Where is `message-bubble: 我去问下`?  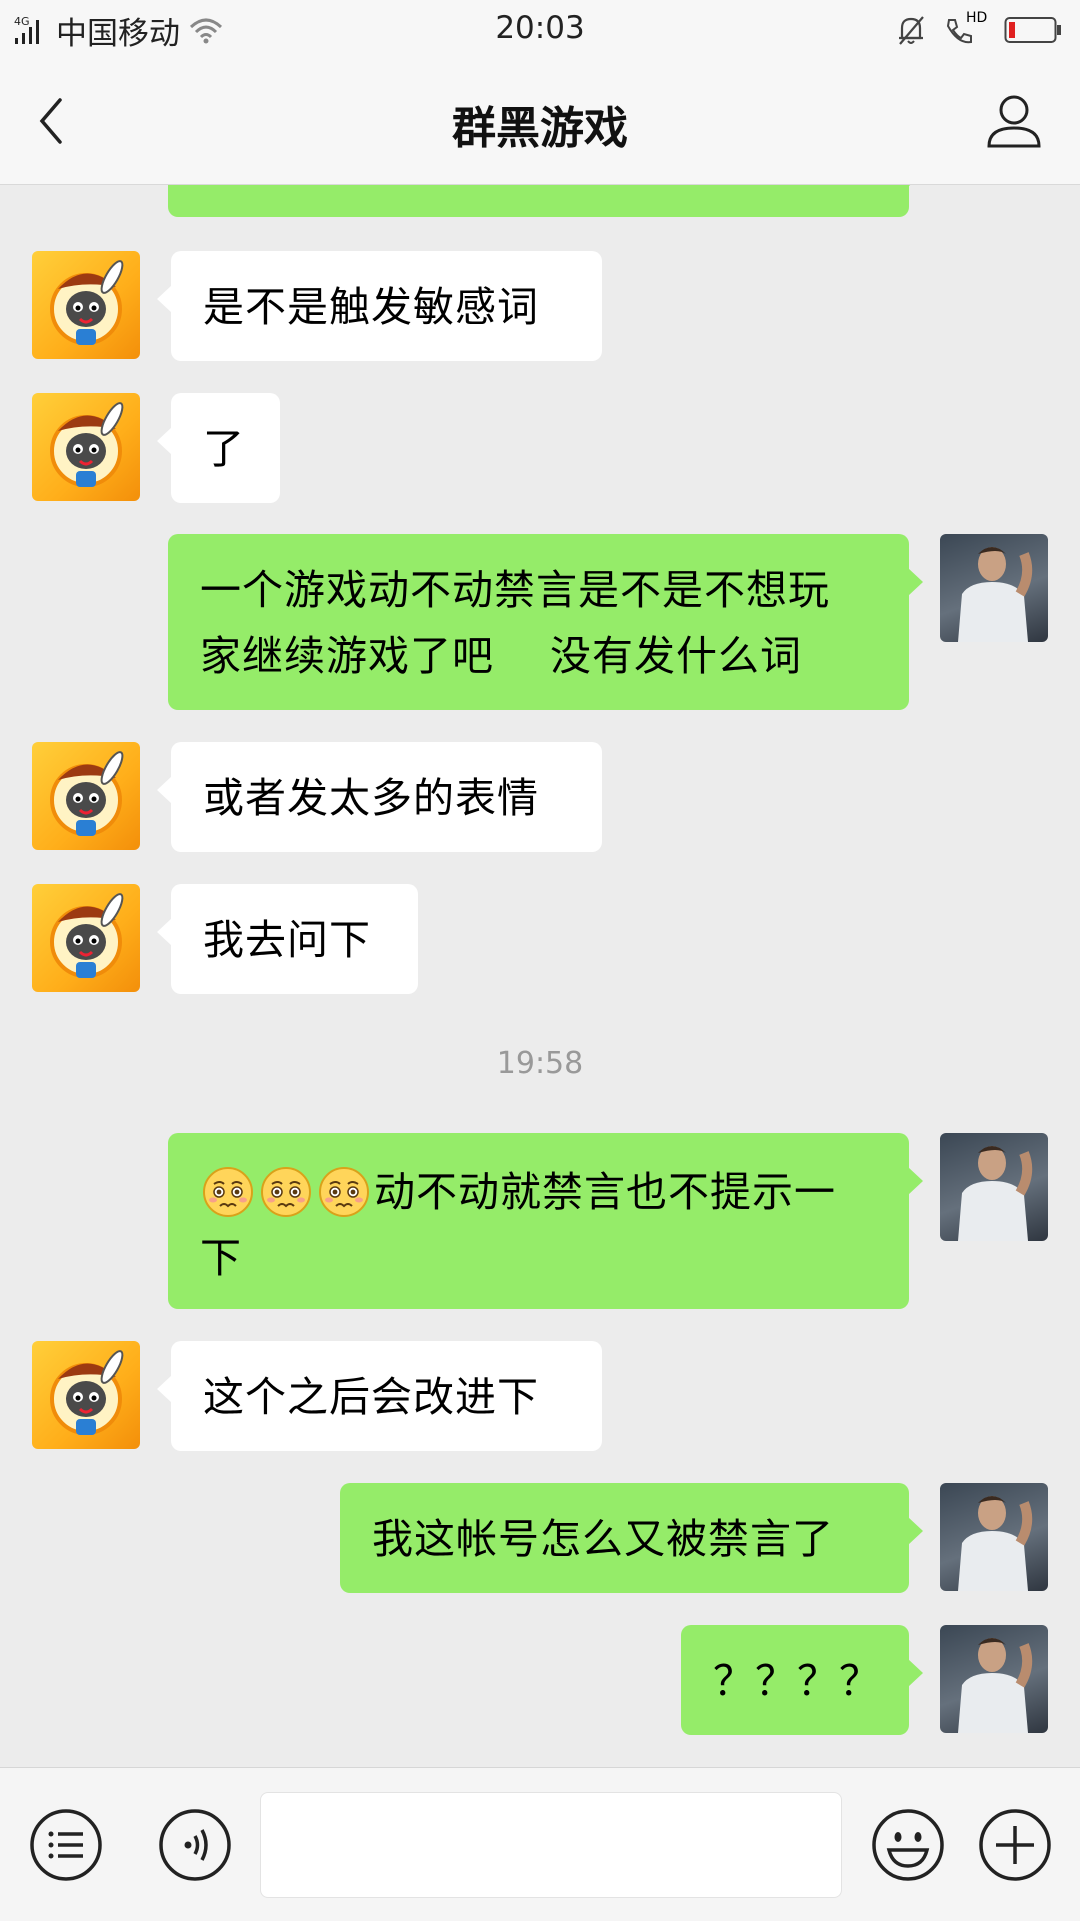
message-bubble: 我去问下 is located at coordinates (287, 939).